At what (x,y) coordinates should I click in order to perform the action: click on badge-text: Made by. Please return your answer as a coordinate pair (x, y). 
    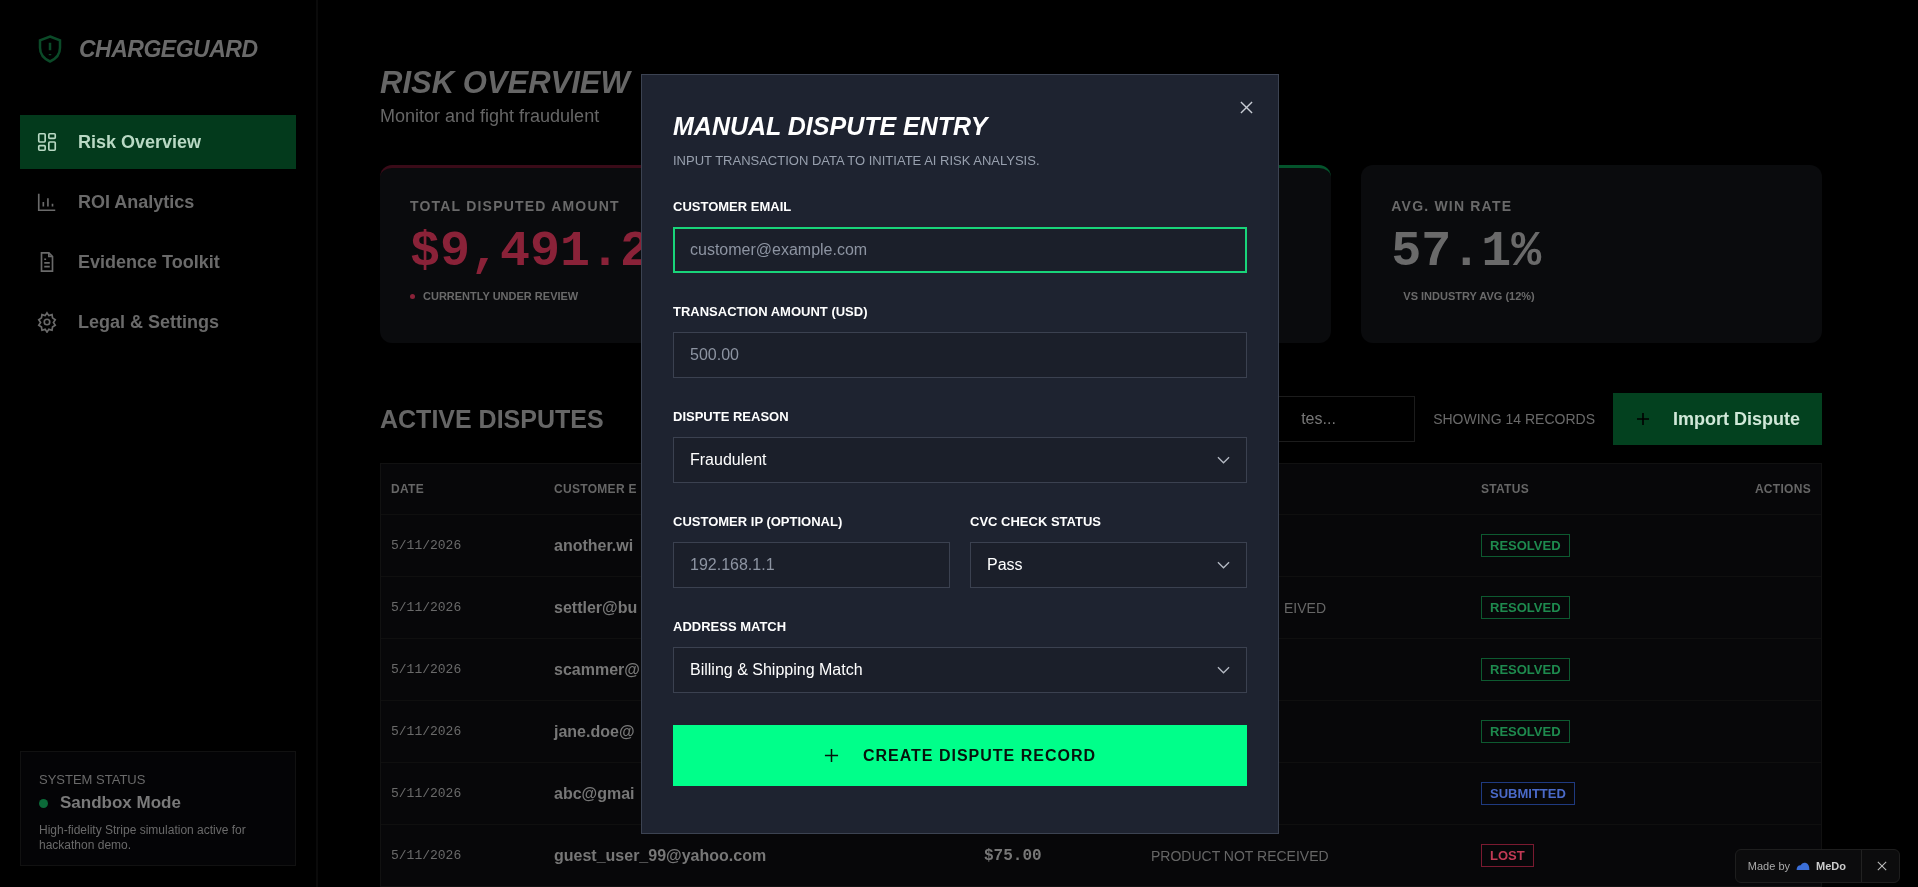
    Looking at the image, I should click on (1769, 866).